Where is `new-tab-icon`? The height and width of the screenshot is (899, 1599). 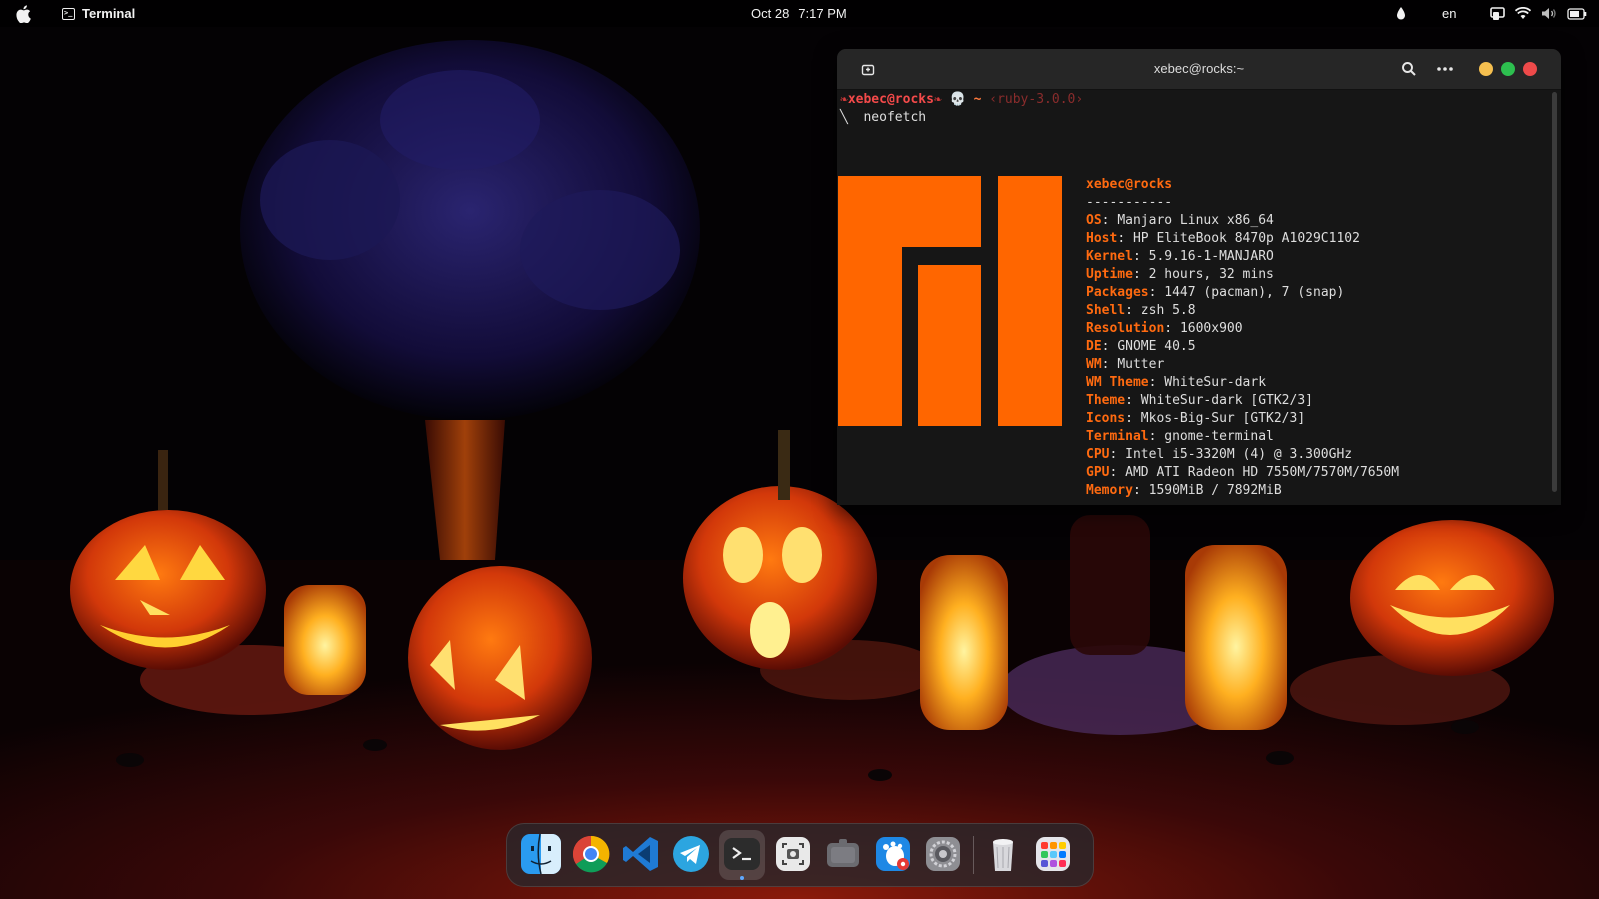
new-tab-icon is located at coordinates (868, 70).